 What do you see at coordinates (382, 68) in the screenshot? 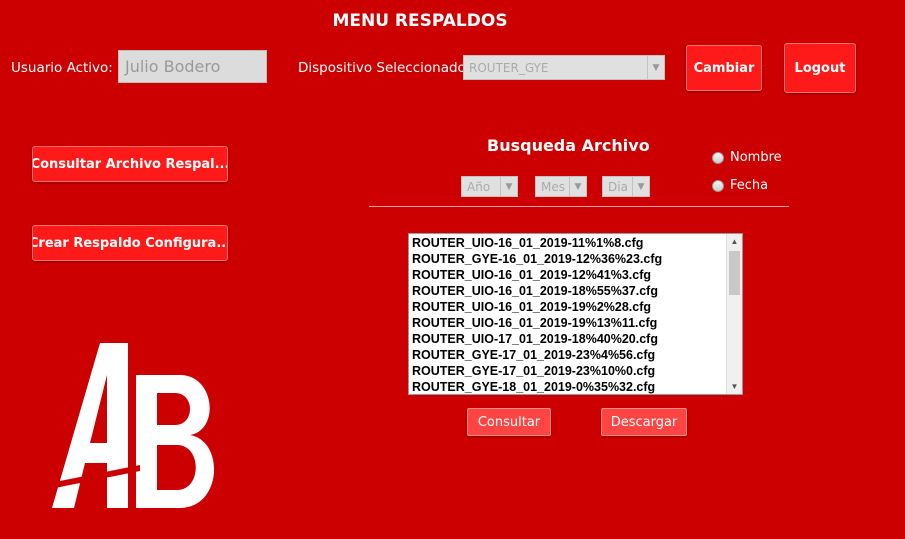
I see `device-label: Dispositivo Seleccionado` at bounding box center [382, 68].